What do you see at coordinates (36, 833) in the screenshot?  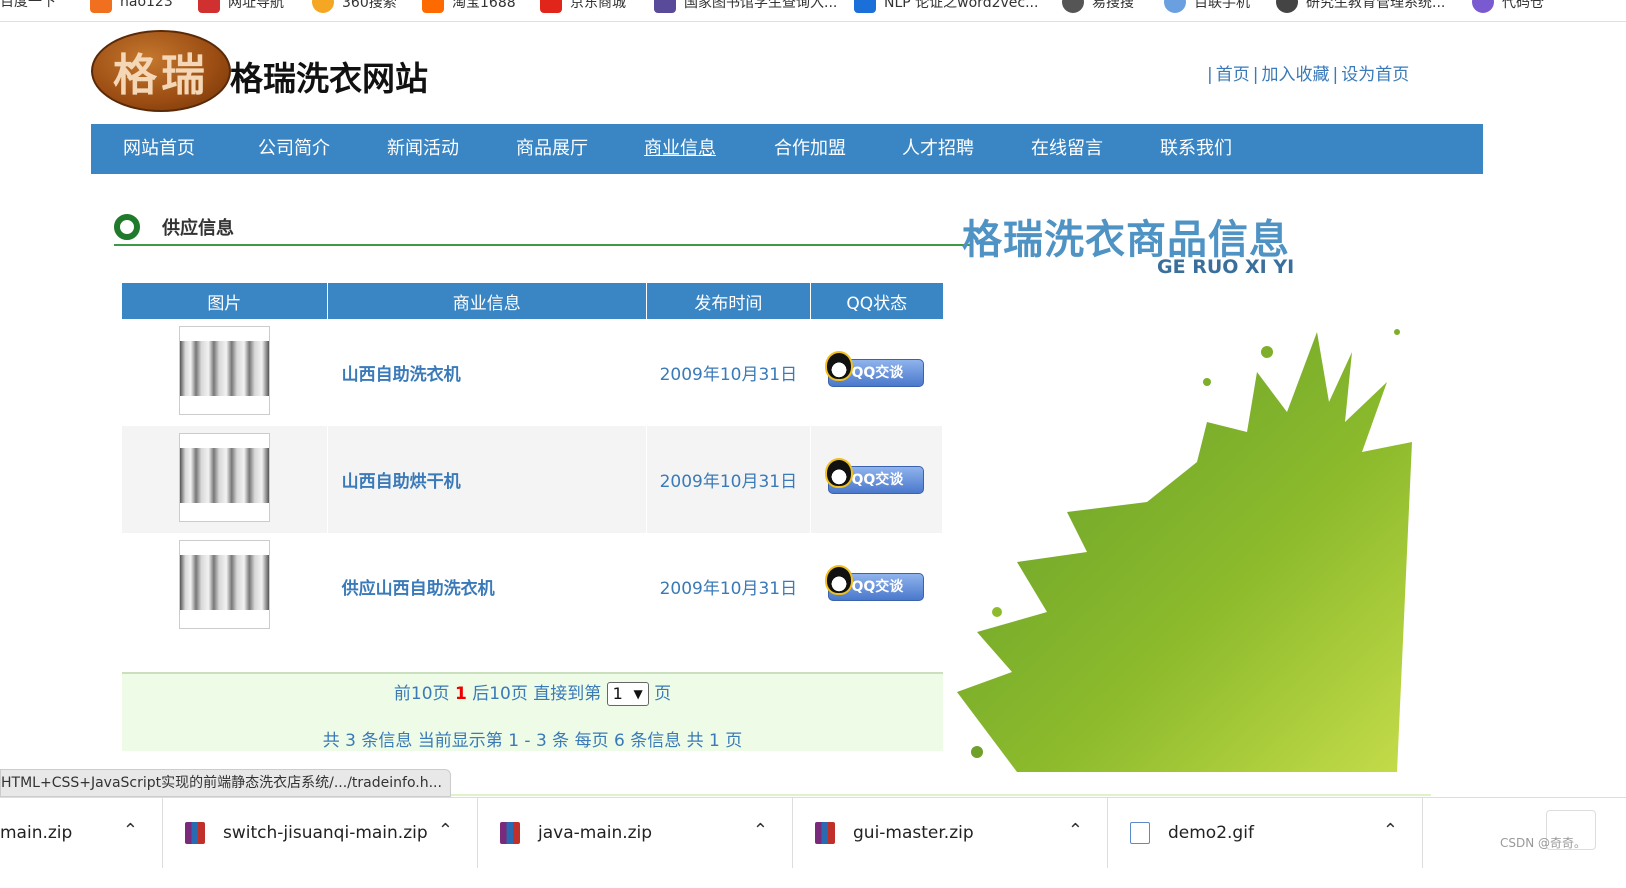 I see `download-filename: main.zip` at bounding box center [36, 833].